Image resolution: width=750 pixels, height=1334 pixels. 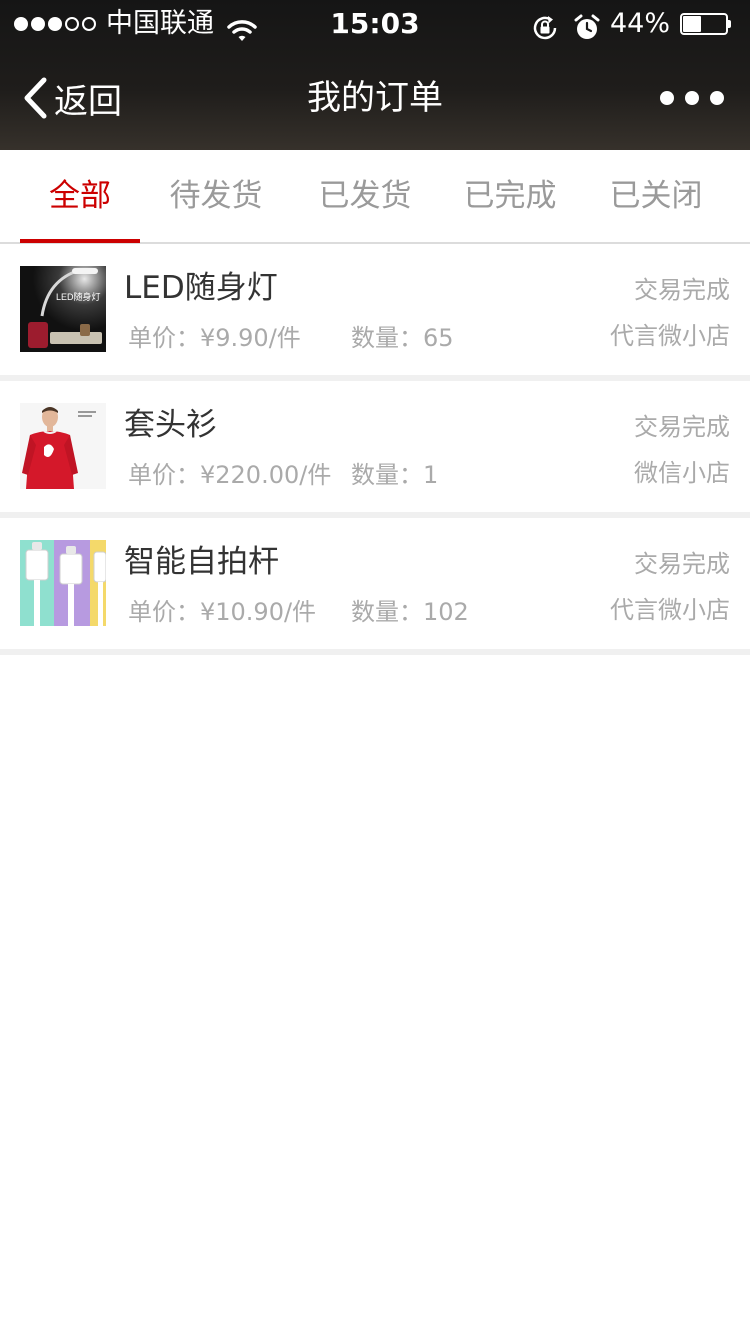 I want to click on shop-name: 微信小店, so click(x=682, y=473).